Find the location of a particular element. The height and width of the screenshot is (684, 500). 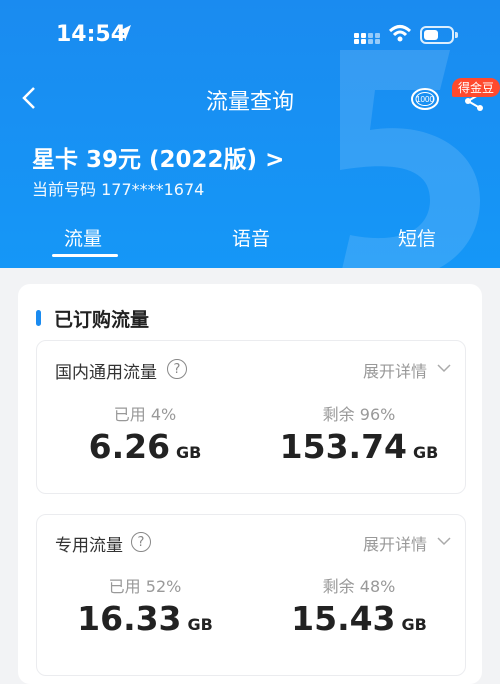

remaining-value: 15.43 GB is located at coordinates (359, 618).